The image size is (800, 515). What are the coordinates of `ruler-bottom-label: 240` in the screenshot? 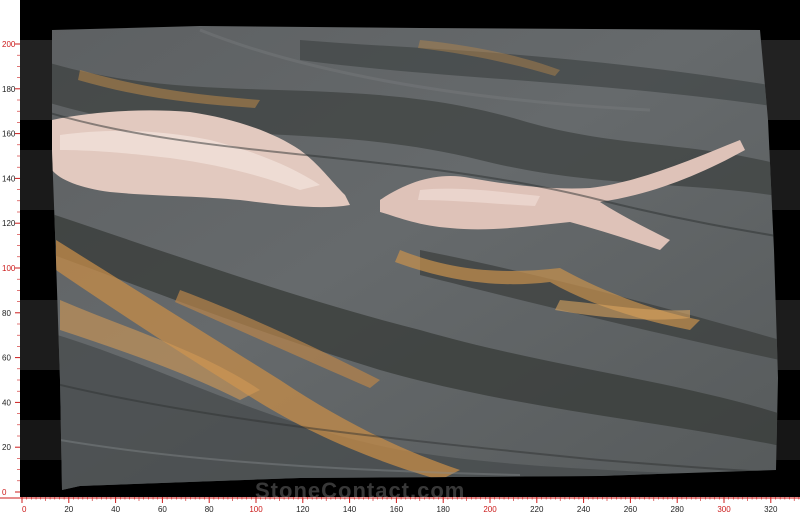 It's located at (584, 509).